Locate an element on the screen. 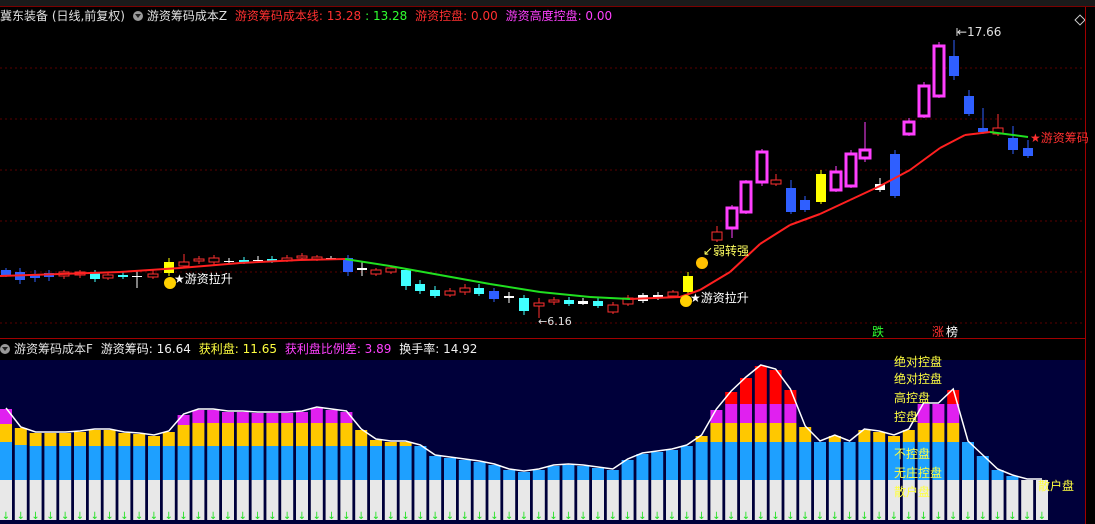  legend-item: 绝对控盘 is located at coordinates (918, 361).